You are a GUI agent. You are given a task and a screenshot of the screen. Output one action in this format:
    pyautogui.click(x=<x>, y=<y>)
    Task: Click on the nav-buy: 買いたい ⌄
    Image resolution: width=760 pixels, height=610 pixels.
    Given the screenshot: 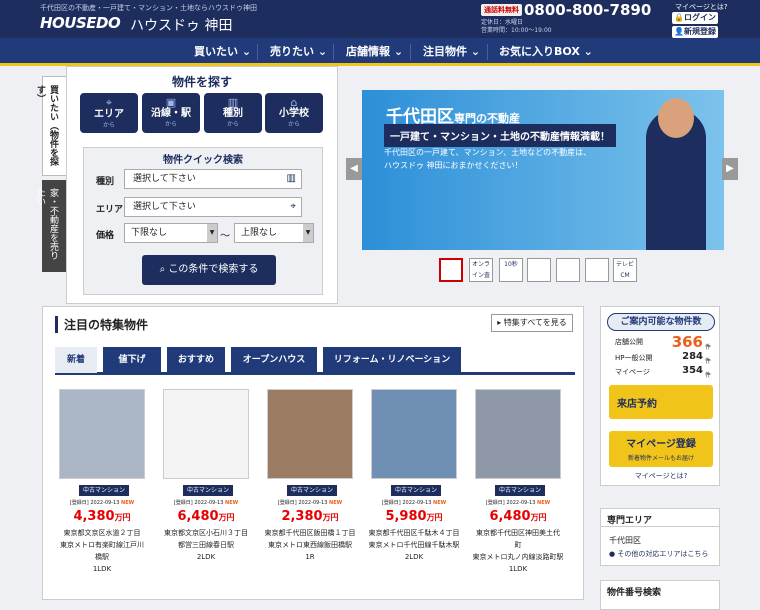 What is the action you would take?
    pyautogui.click(x=222, y=52)
    